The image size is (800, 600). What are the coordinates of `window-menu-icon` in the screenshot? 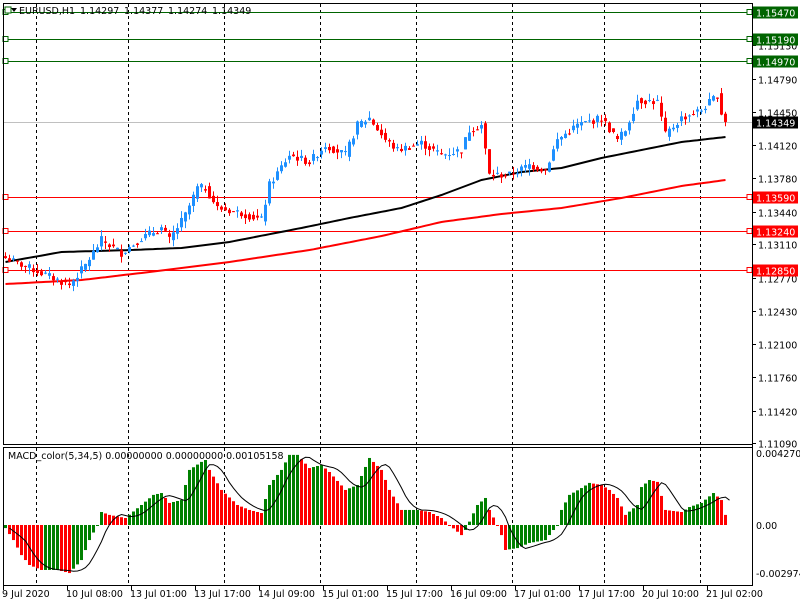 It's located at (8, 10).